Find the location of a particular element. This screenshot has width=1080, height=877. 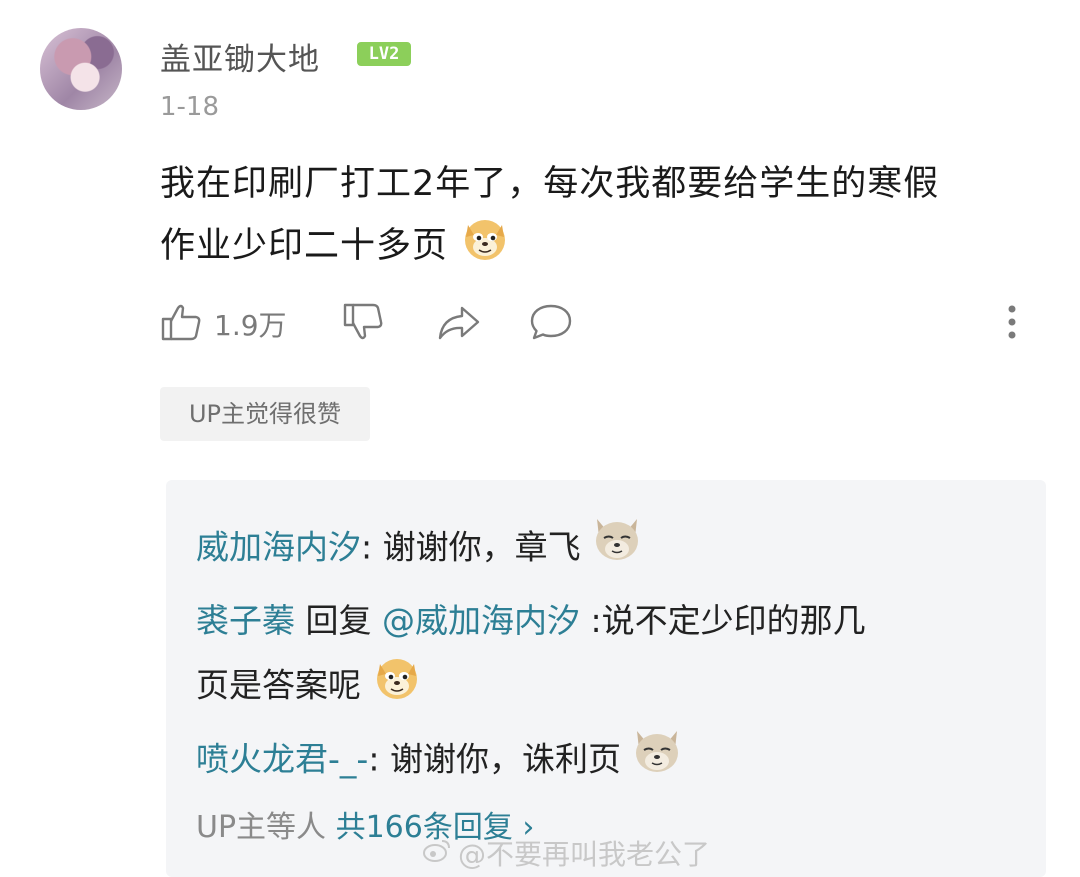

comment-text: 我在印刷厂打工2年了，每次我都要给学生的寒假 作业少印二十多页 is located at coordinates (605, 218).